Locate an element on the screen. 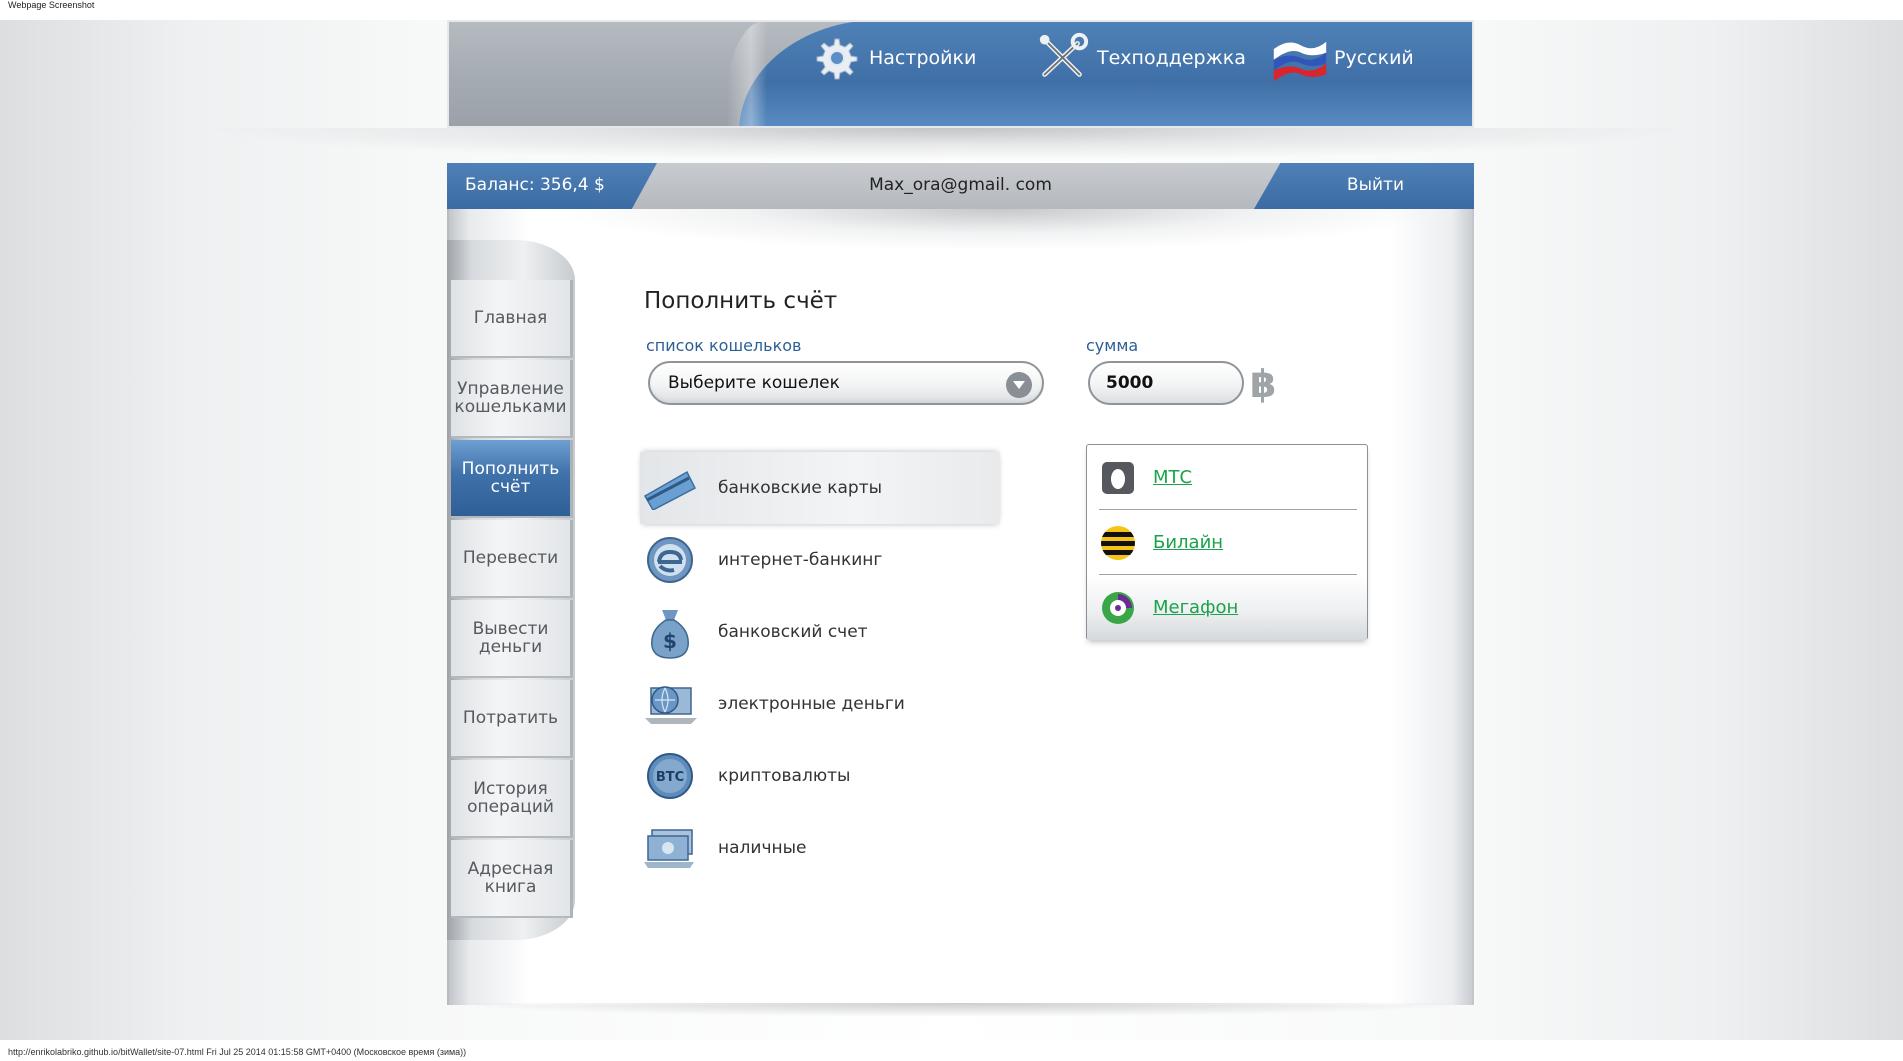 The height and width of the screenshot is (1061, 1903). header-shadow is located at coordinates (950, 145).